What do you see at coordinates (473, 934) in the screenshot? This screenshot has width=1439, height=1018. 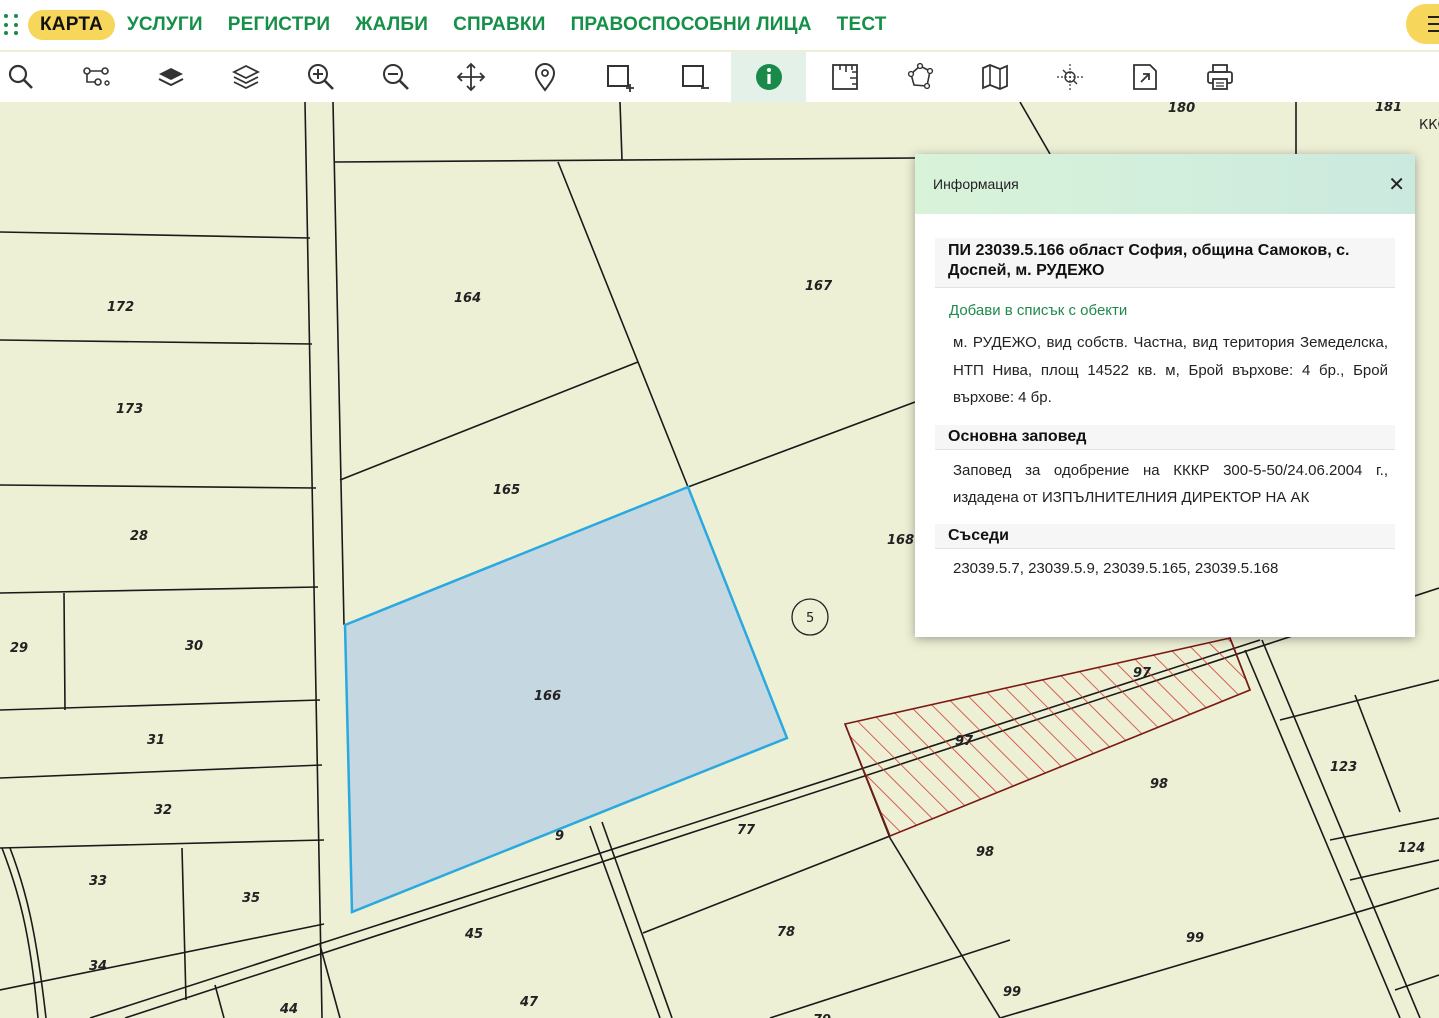 I see `parcel-label: 45` at bounding box center [473, 934].